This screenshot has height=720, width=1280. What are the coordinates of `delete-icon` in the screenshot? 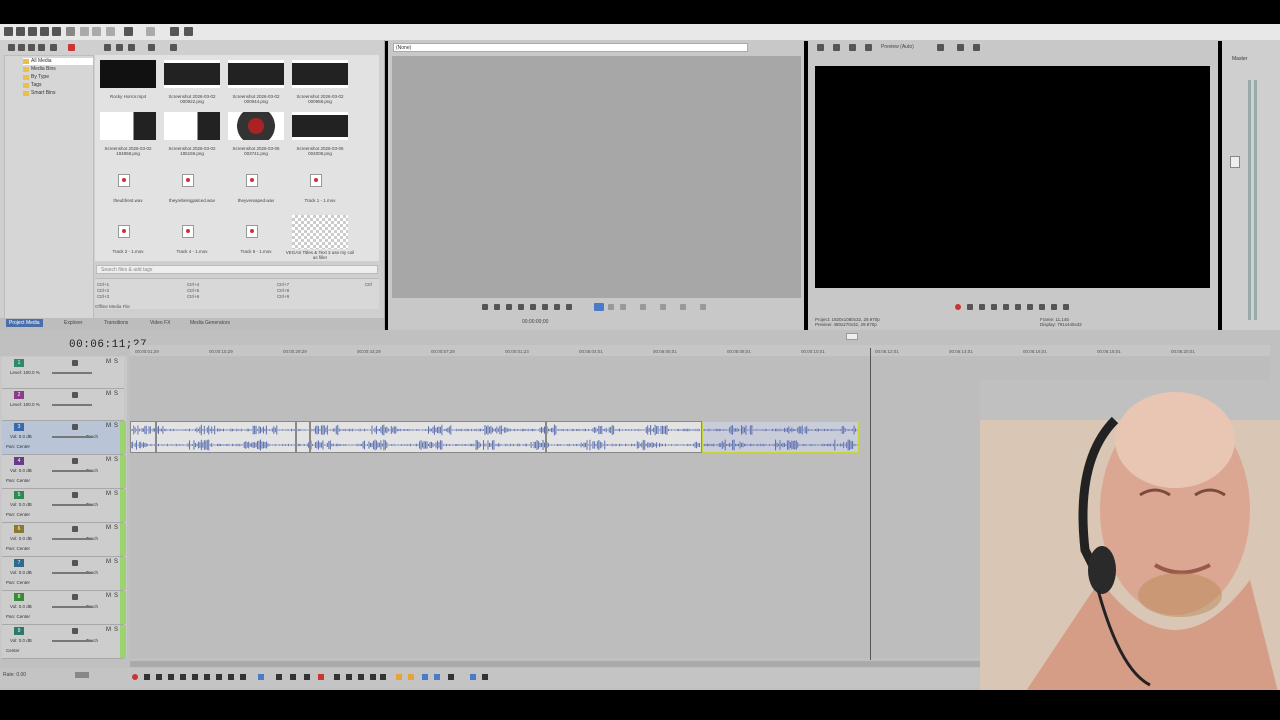 It's located at (321, 677).